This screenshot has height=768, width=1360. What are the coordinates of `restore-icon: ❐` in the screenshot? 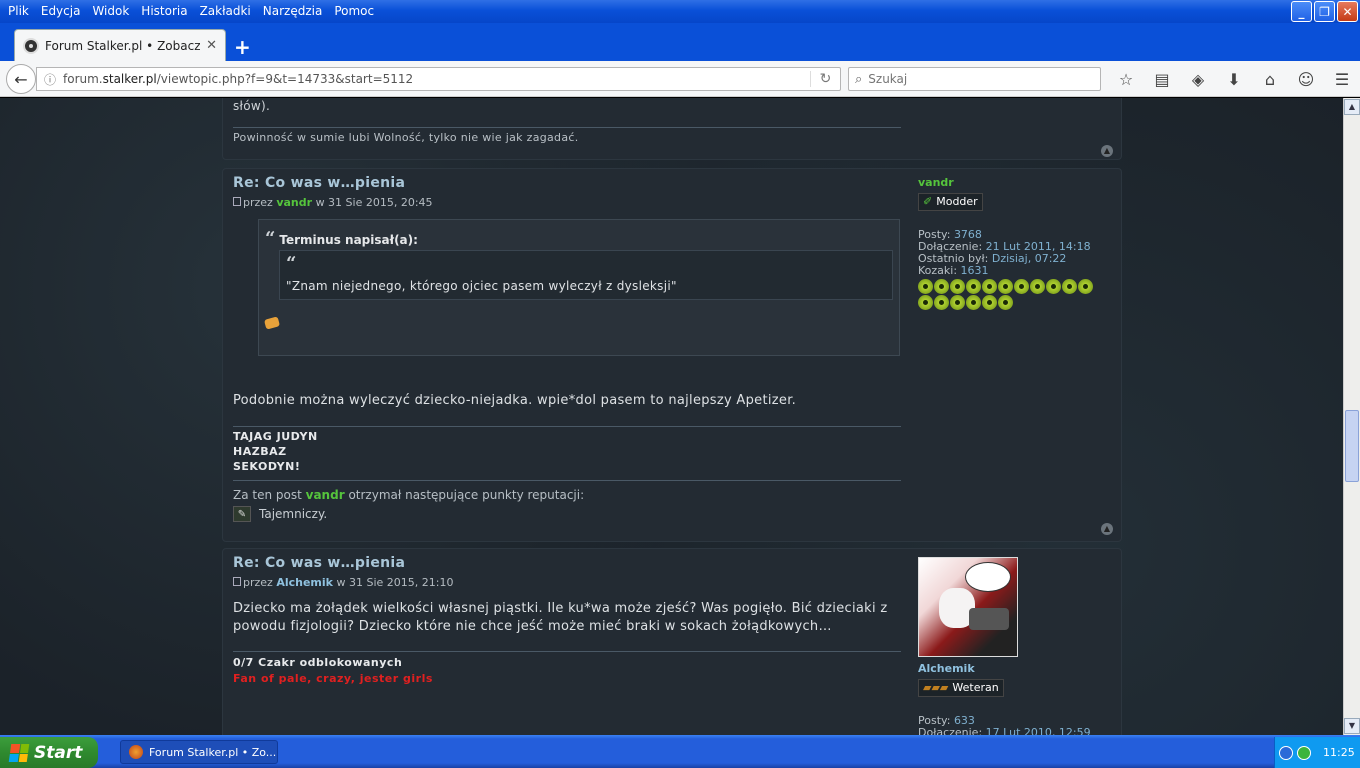 It's located at (1324, 11).